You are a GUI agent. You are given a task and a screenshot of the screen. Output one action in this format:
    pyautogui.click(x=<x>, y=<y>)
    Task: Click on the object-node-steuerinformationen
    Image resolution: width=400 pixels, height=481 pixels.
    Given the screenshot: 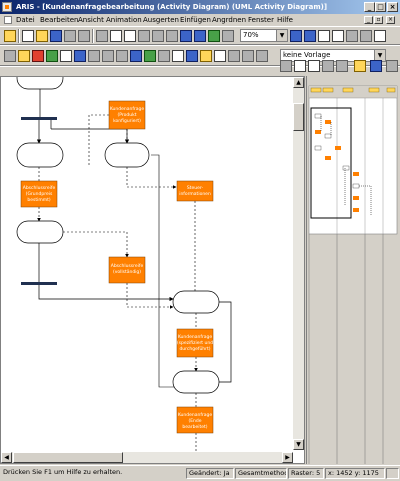 What is the action you would take?
    pyautogui.click(x=195, y=191)
    